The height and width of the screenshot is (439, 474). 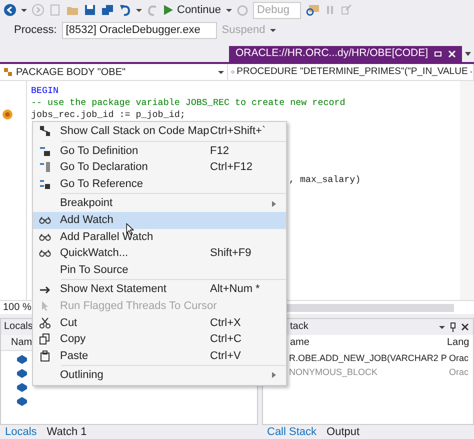 What do you see at coordinates (188, 103) in the screenshot?
I see `code-line: -- use the package variable JOBS_REC to create new record` at bounding box center [188, 103].